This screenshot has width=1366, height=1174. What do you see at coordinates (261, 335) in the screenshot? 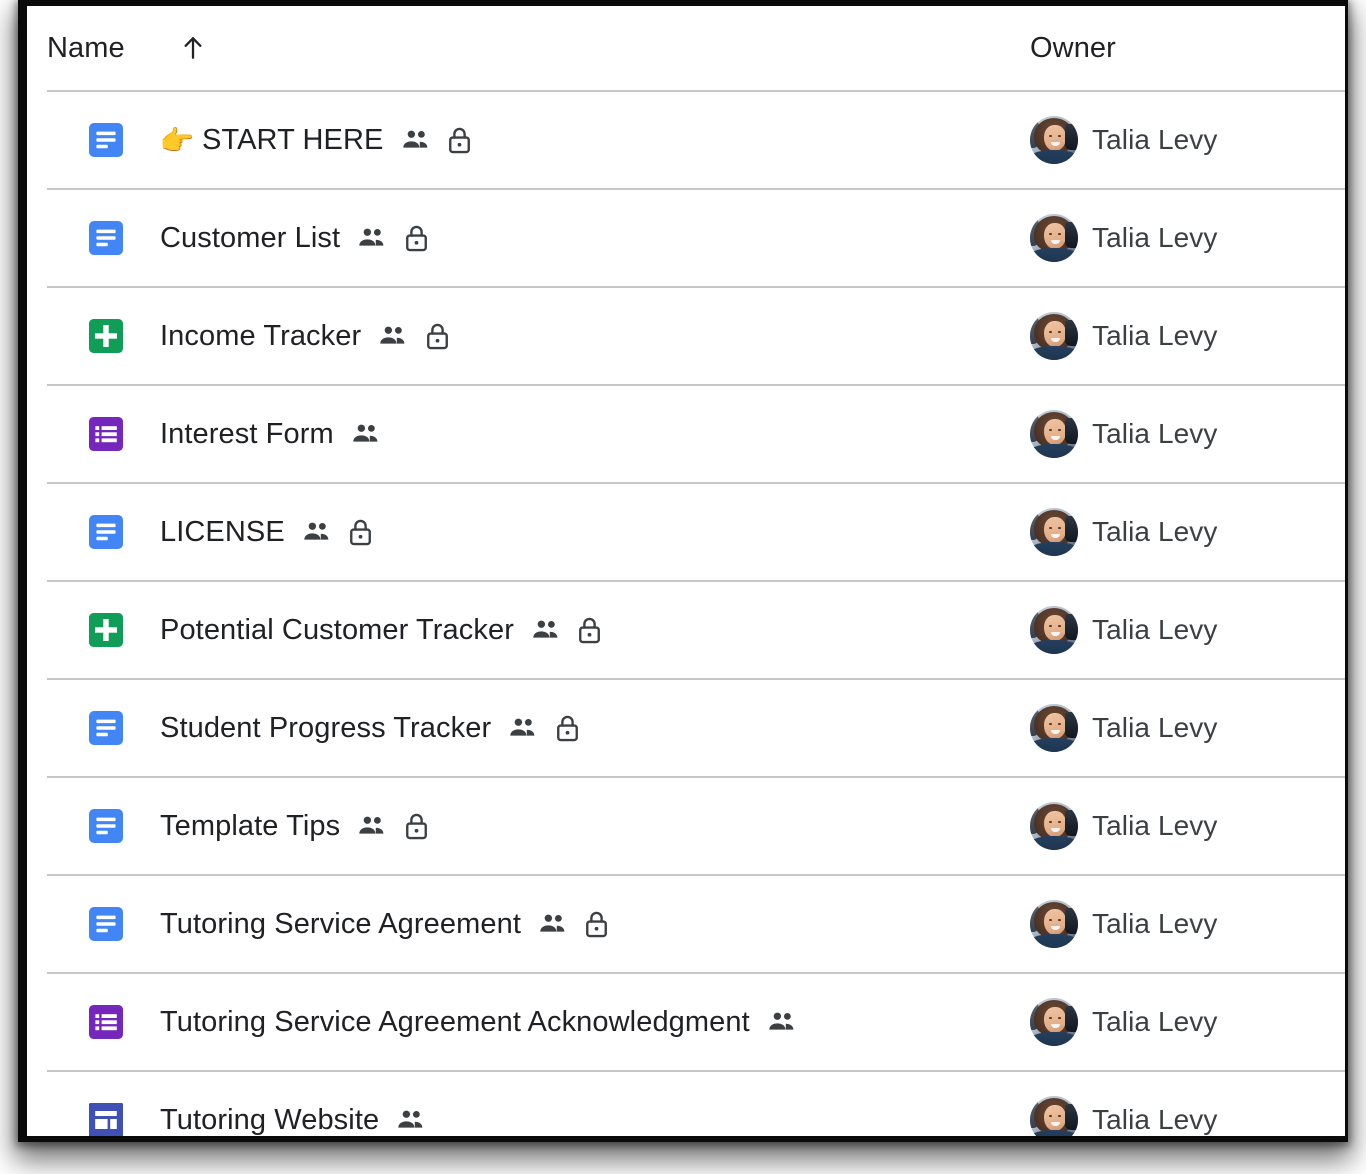
I see `file-name-label: Income Tracker` at bounding box center [261, 335].